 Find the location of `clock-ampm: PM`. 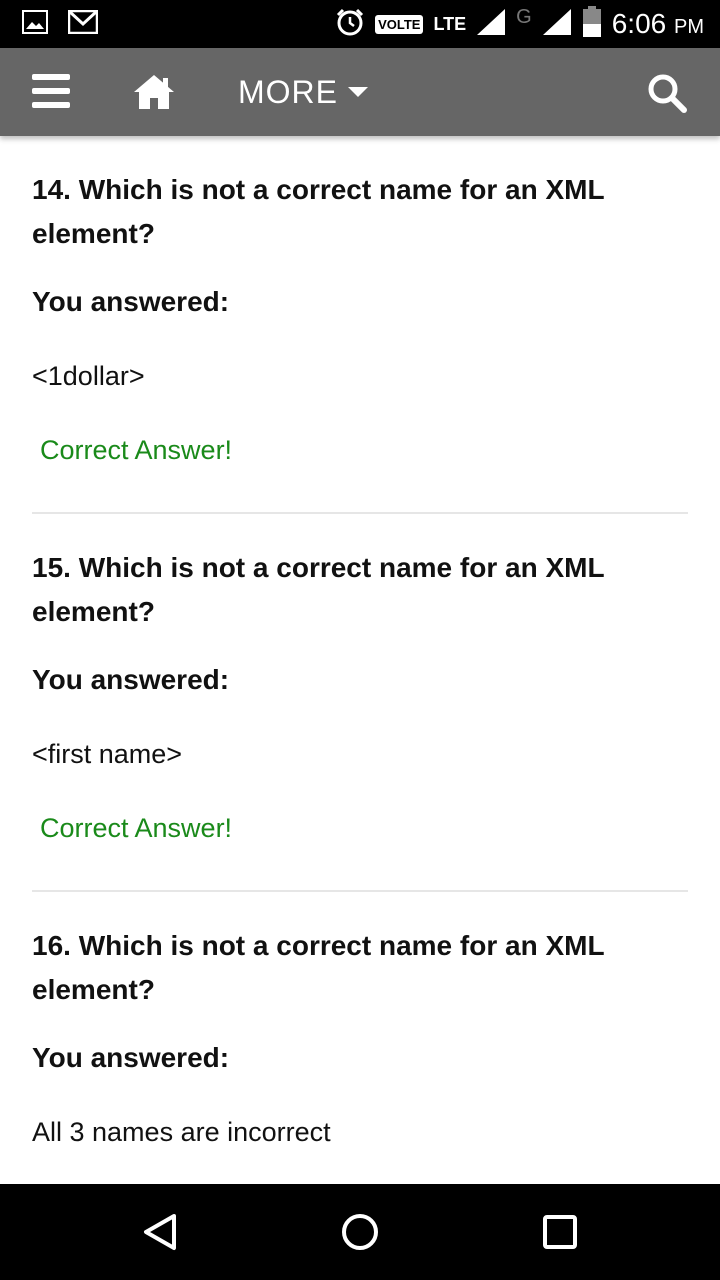

clock-ampm: PM is located at coordinates (689, 27).